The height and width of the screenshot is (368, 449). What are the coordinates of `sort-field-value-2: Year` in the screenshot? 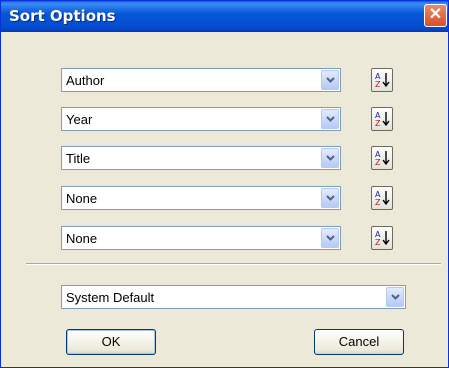 It's located at (79, 119).